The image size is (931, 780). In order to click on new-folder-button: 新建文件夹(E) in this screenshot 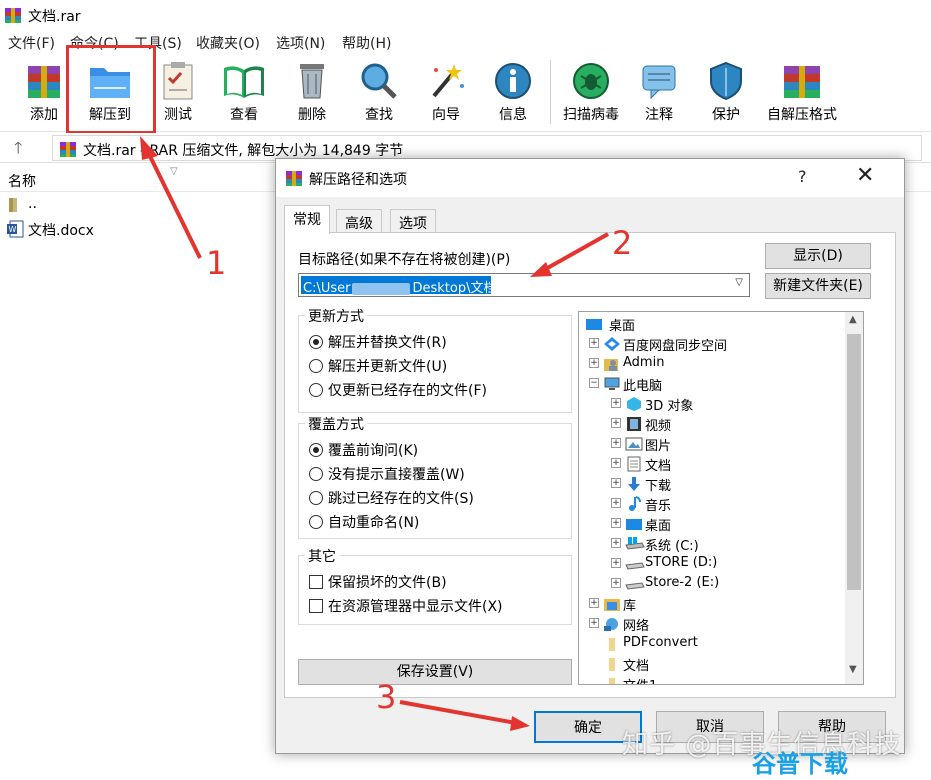, I will do `click(818, 286)`.